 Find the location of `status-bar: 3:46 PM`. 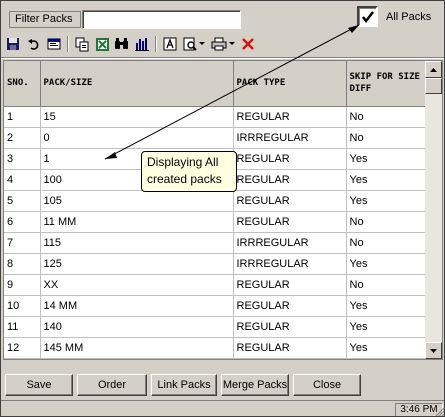

status-bar: 3:46 PM is located at coordinates (223, 408).